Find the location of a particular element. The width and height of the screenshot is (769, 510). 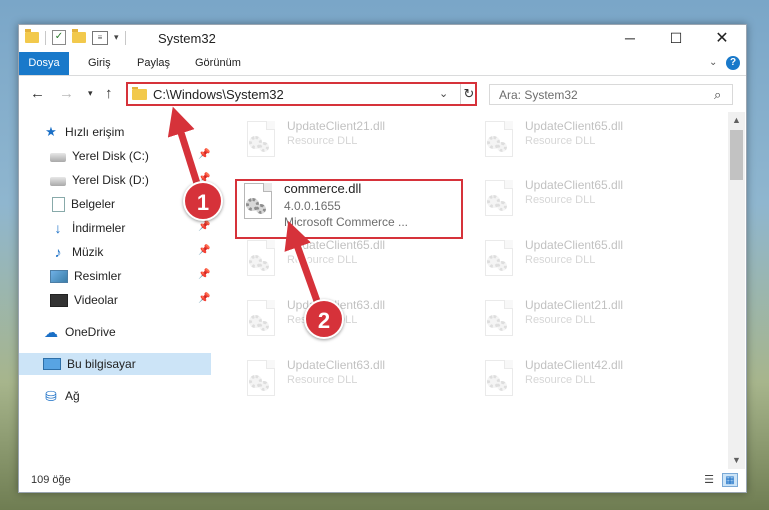

help-icon: ? is located at coordinates (733, 63).